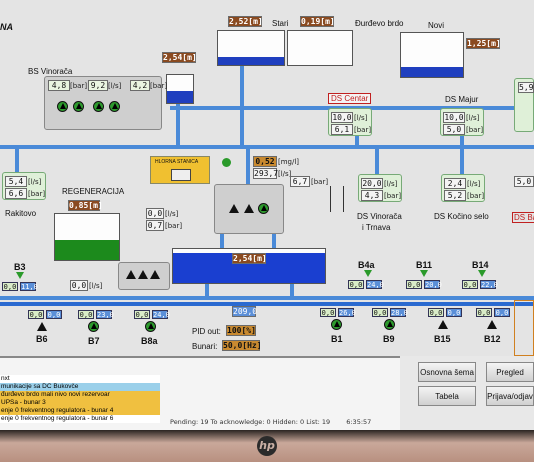 This screenshot has height=462, width=534. Describe the element at coordinates (29, 286) in the screenshot. I see `well-b3-v2: 11,0` at that location.